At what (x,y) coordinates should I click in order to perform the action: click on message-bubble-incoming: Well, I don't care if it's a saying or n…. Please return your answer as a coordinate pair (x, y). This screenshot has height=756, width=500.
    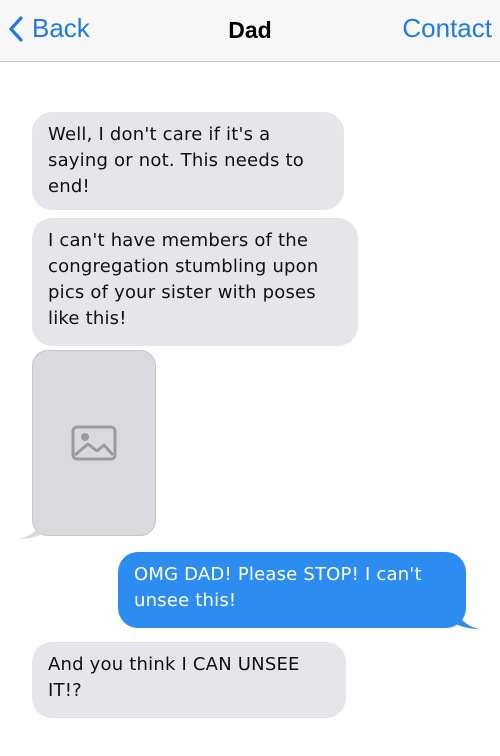
    Looking at the image, I should click on (188, 161).